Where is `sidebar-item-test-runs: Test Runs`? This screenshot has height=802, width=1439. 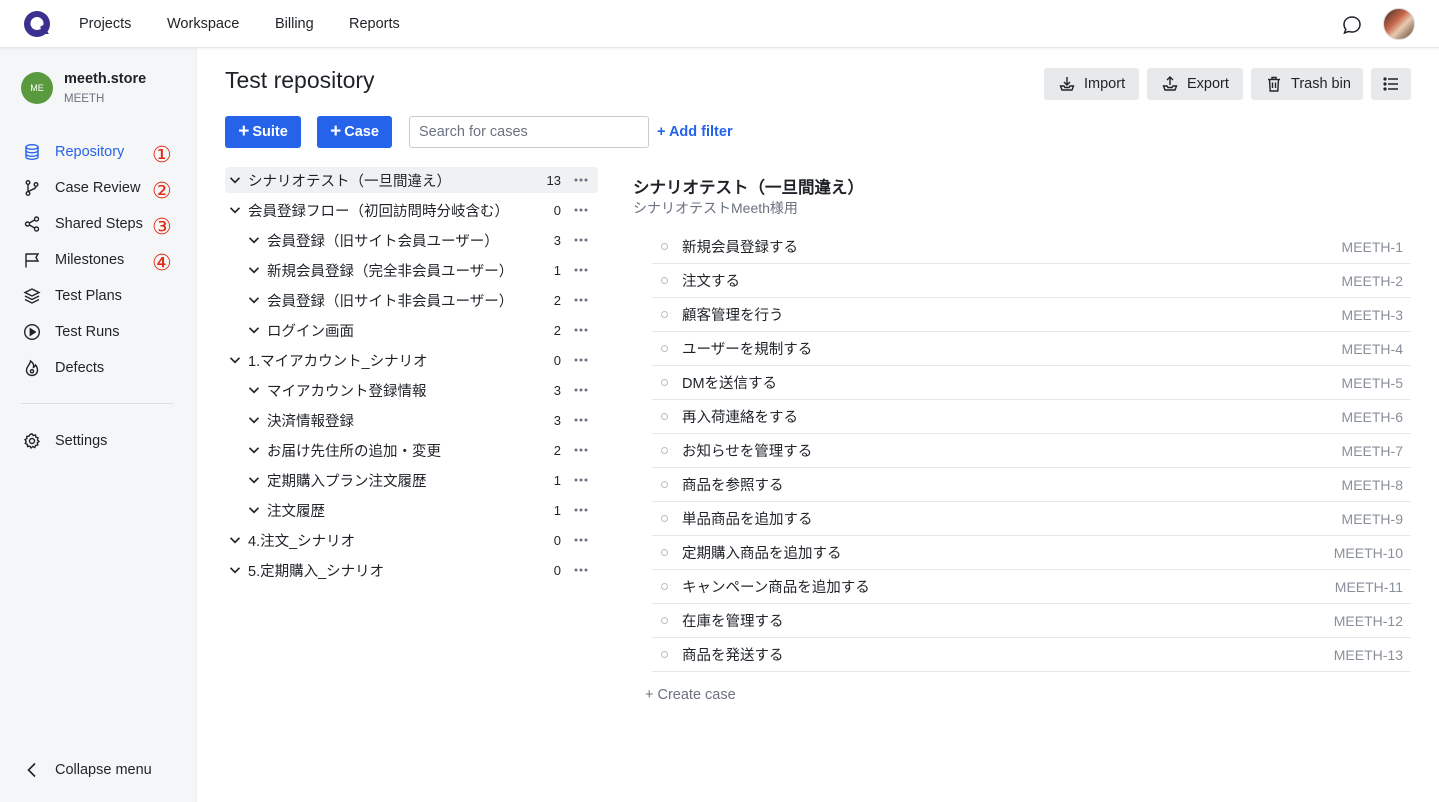
sidebar-item-test-runs: Test Runs is located at coordinates (102, 332).